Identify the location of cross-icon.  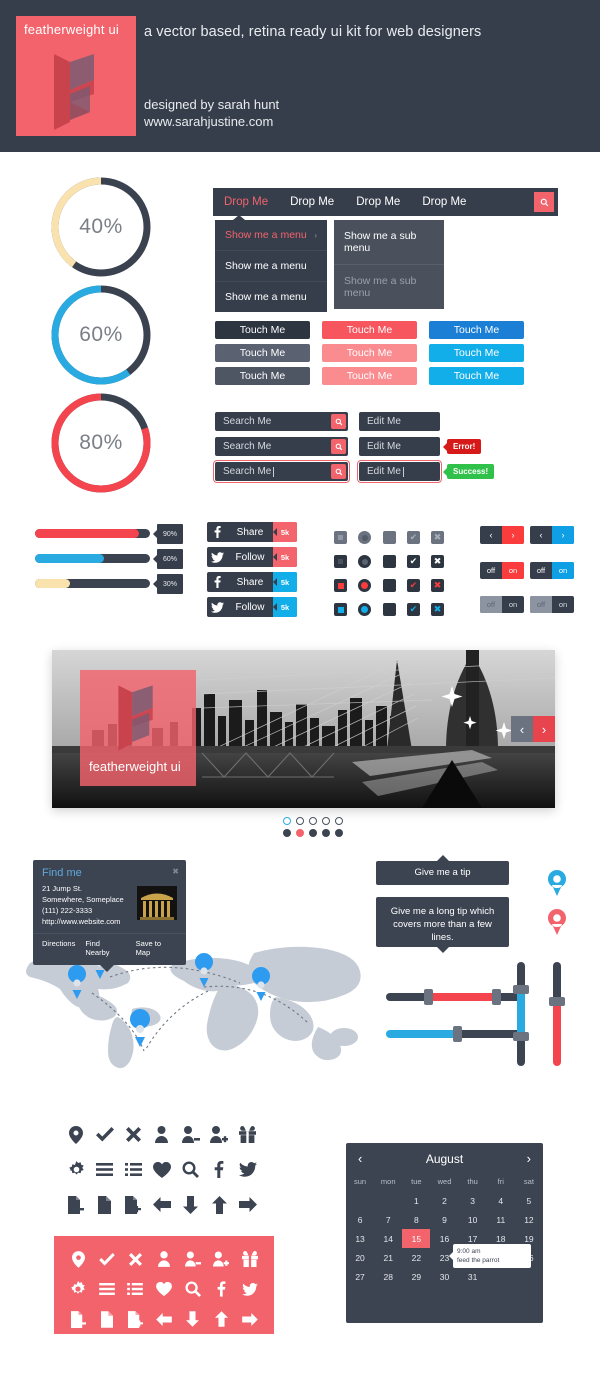
(135, 1259).